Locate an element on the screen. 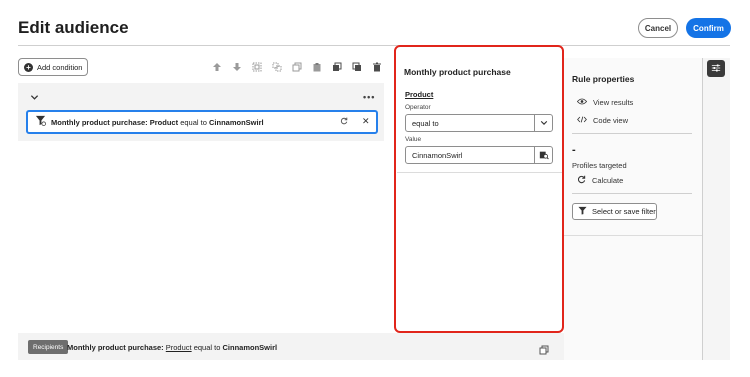 This screenshot has width=750, height=377. sliders-icon is located at coordinates (716, 69).